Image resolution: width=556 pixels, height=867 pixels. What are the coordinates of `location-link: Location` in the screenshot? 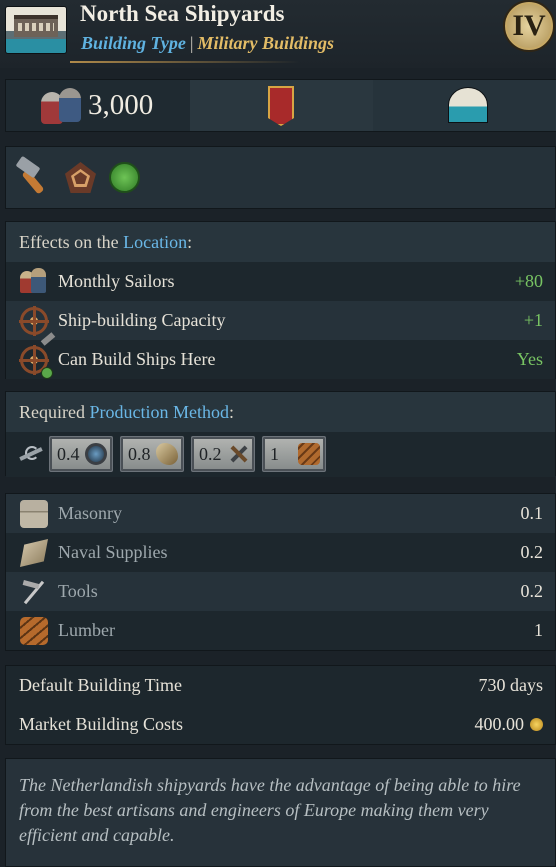 It's located at (155, 242).